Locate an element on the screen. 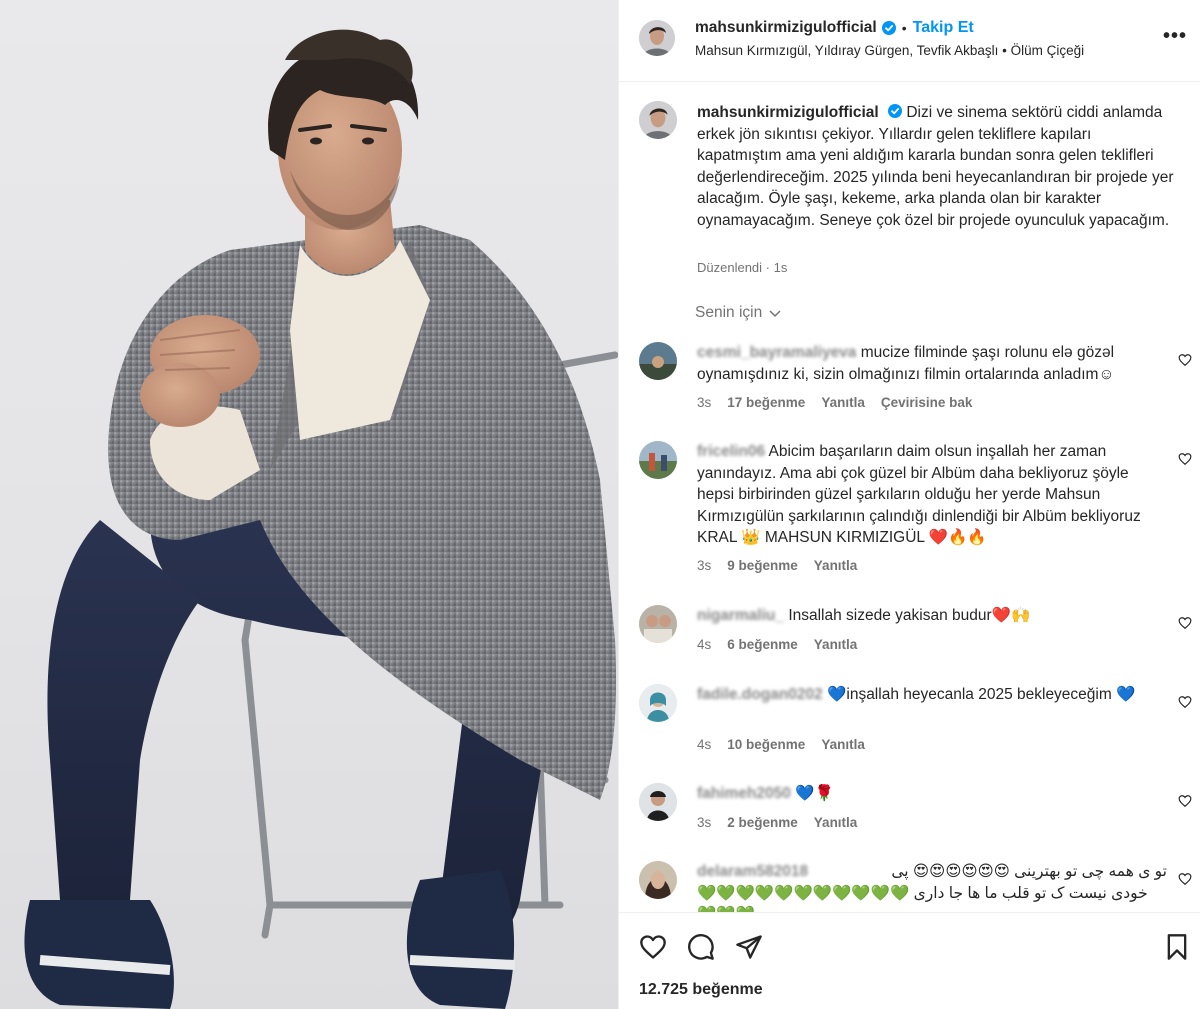  comment-meta: 3s 17 beğenme Yanıtla Çevirisine bak is located at coordinates (834, 402).